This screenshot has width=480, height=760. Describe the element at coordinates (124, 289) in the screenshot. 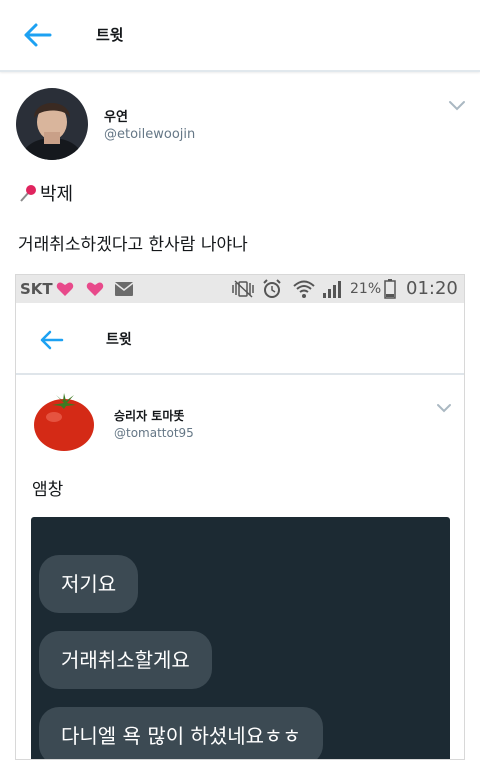

I see `mail-icon` at that location.